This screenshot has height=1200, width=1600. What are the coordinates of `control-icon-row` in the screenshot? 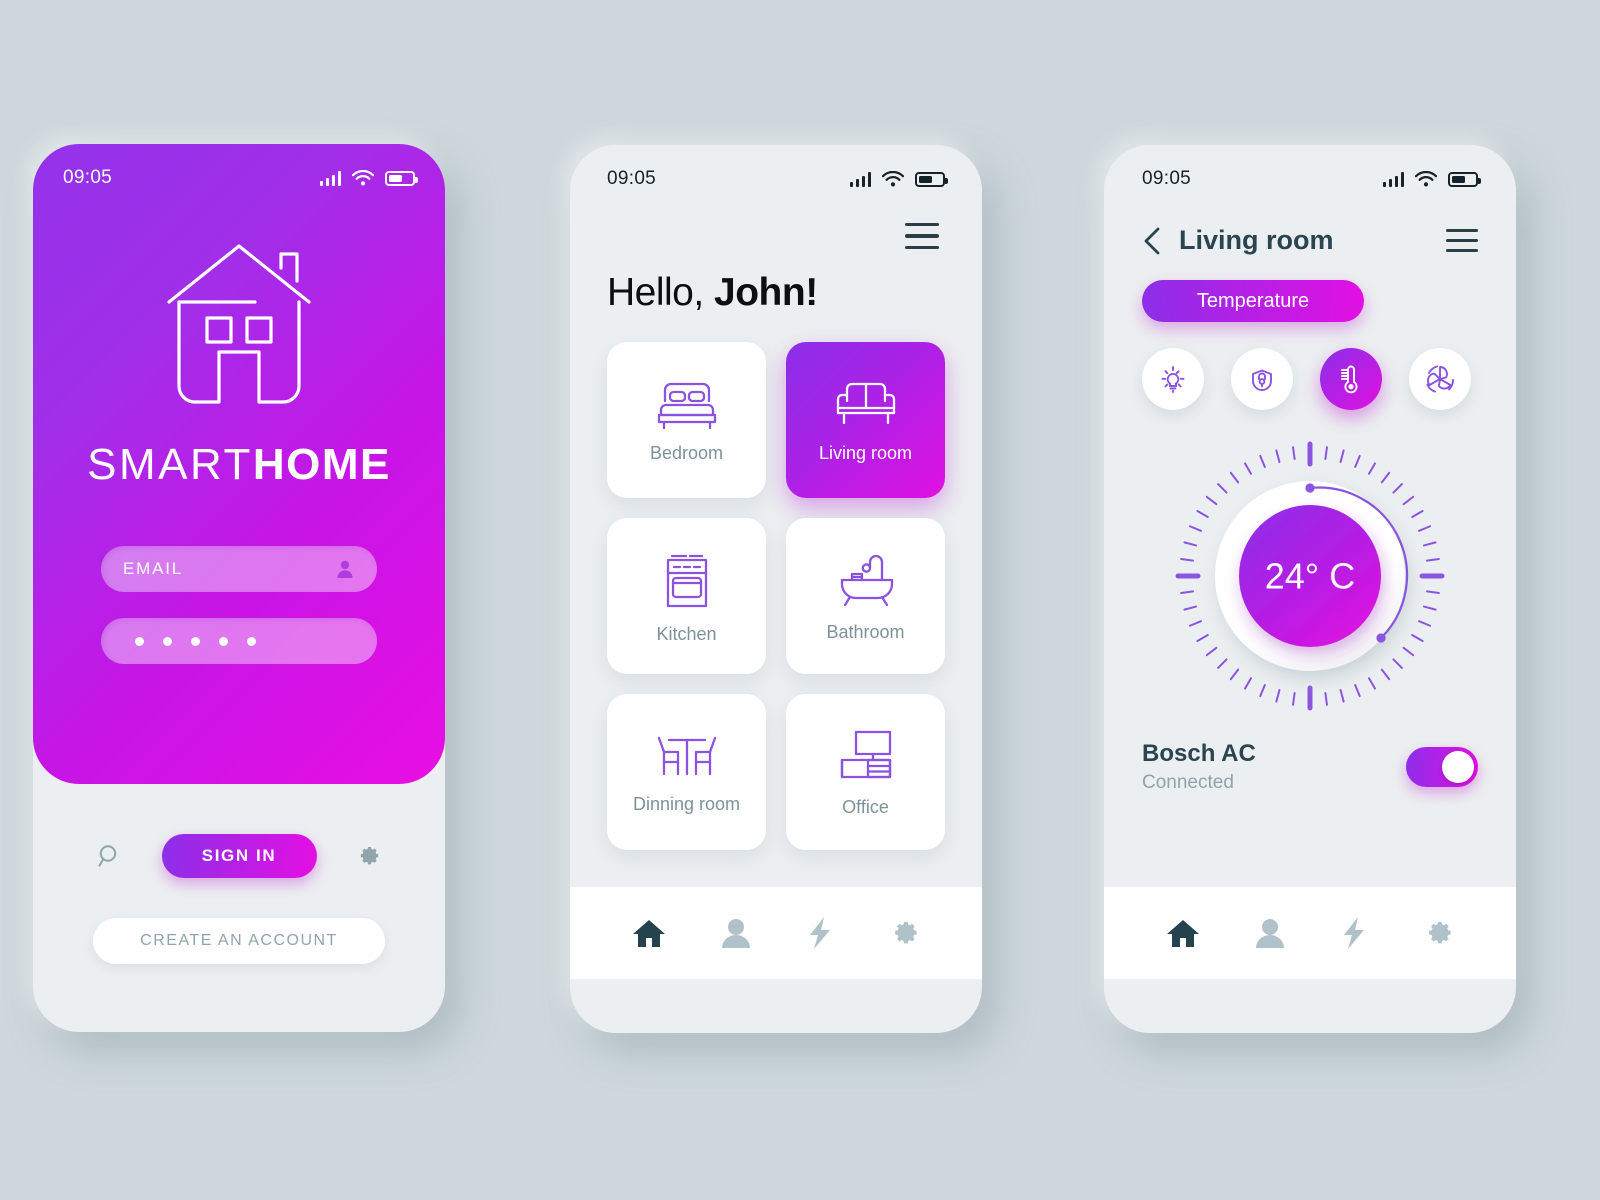 It's located at (1310, 379).